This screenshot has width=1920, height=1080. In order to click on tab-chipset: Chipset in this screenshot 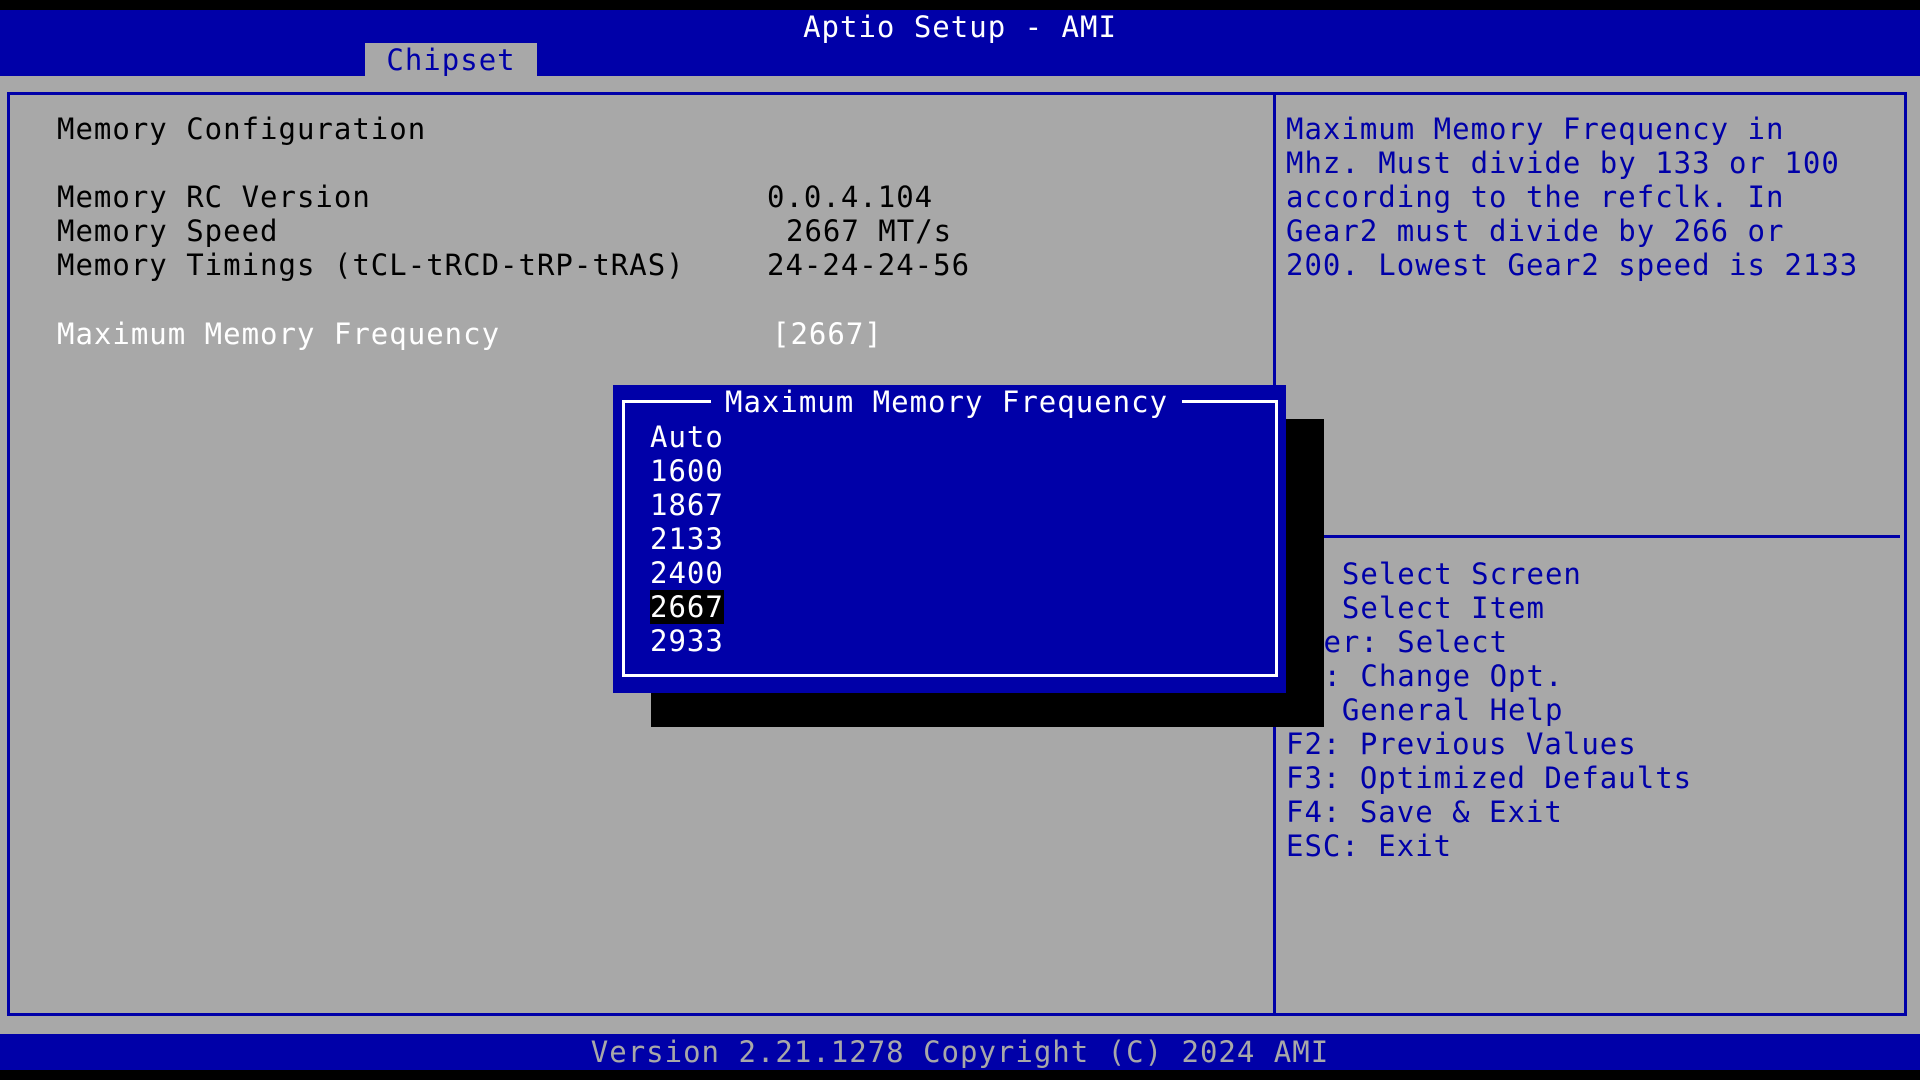, I will do `click(451, 60)`.